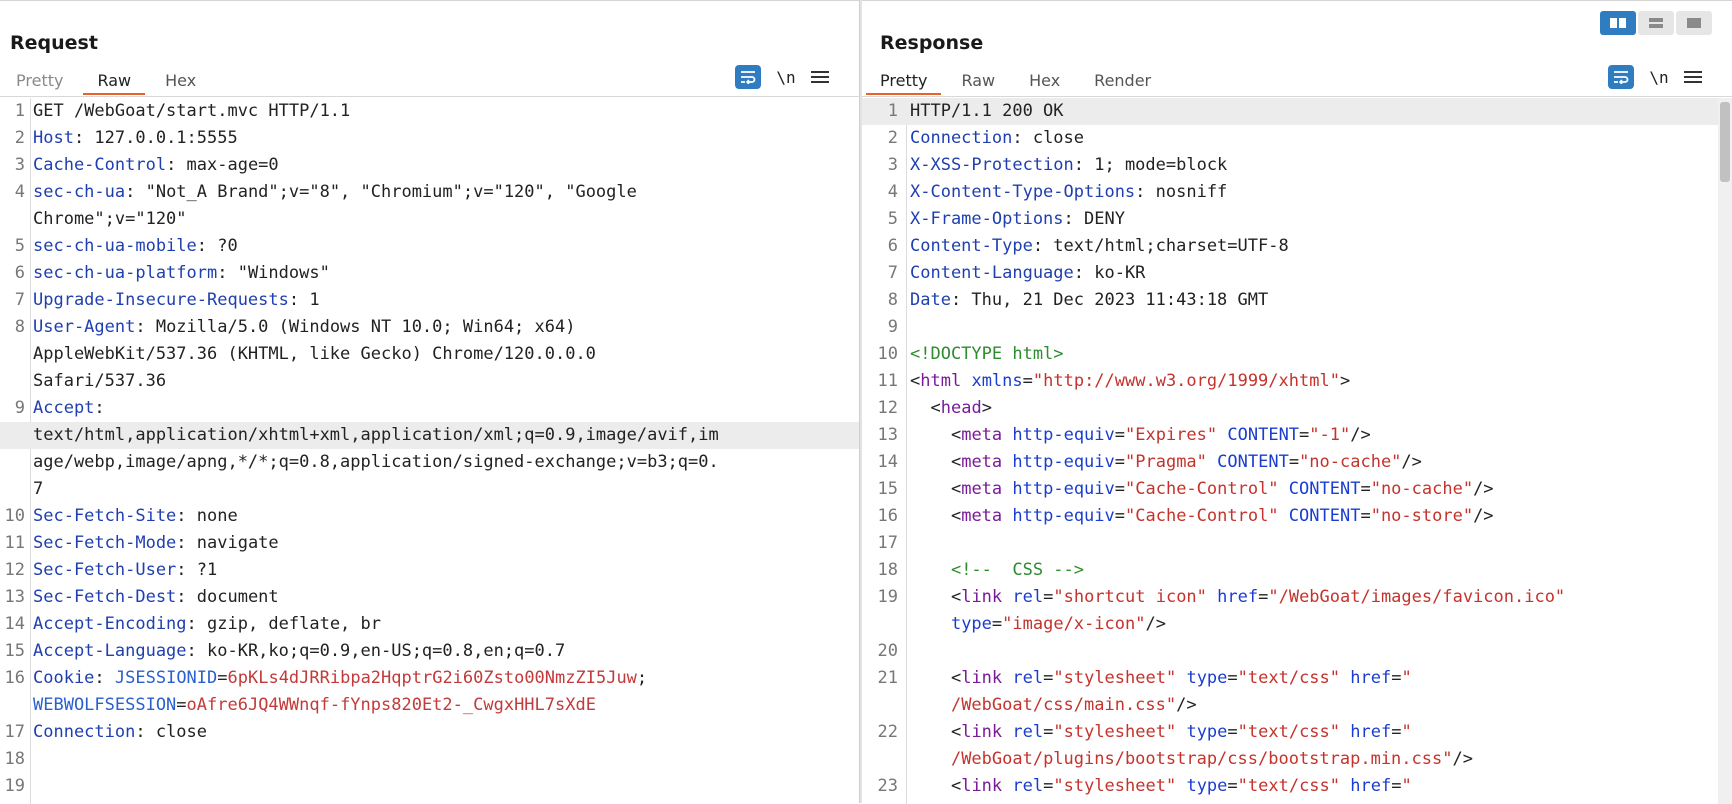  I want to click on code-text: Cache-Control: max-age=0, so click(444, 165).